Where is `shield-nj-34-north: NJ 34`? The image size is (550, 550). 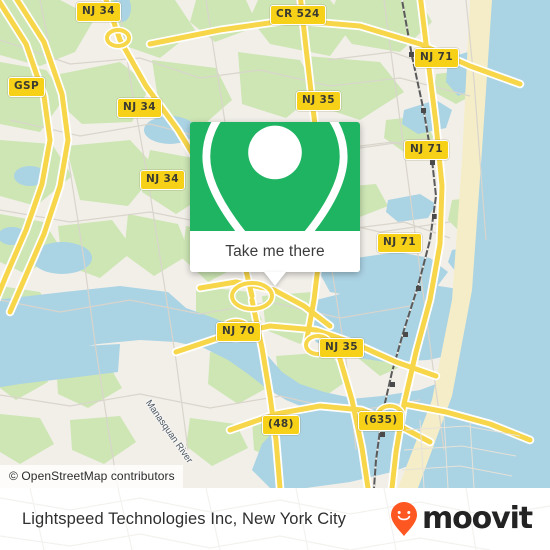 shield-nj-34-north: NJ 34 is located at coordinates (98, 12).